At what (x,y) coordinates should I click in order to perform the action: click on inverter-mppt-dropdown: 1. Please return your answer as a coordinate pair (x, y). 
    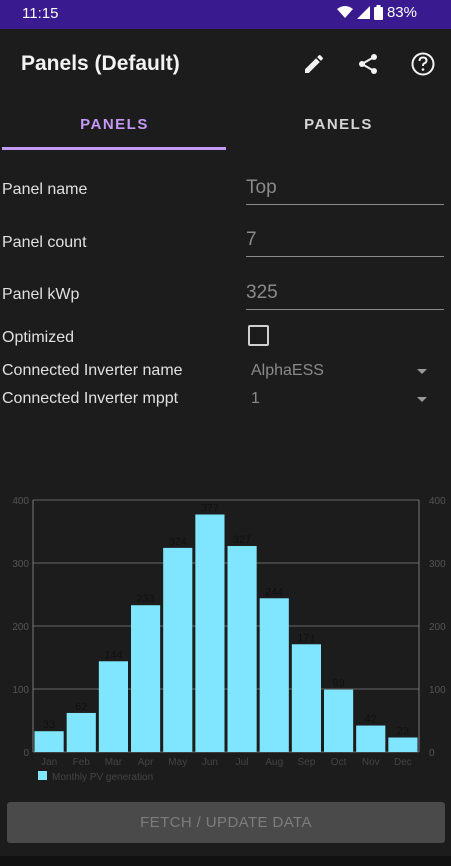
    Looking at the image, I should click on (346, 401).